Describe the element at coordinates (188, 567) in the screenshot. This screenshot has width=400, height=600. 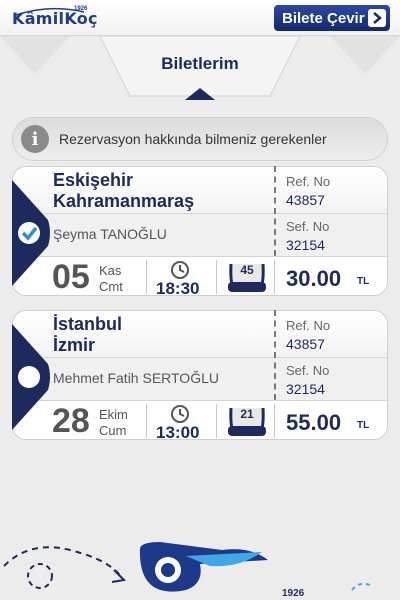
I see `footer-decoration` at that location.